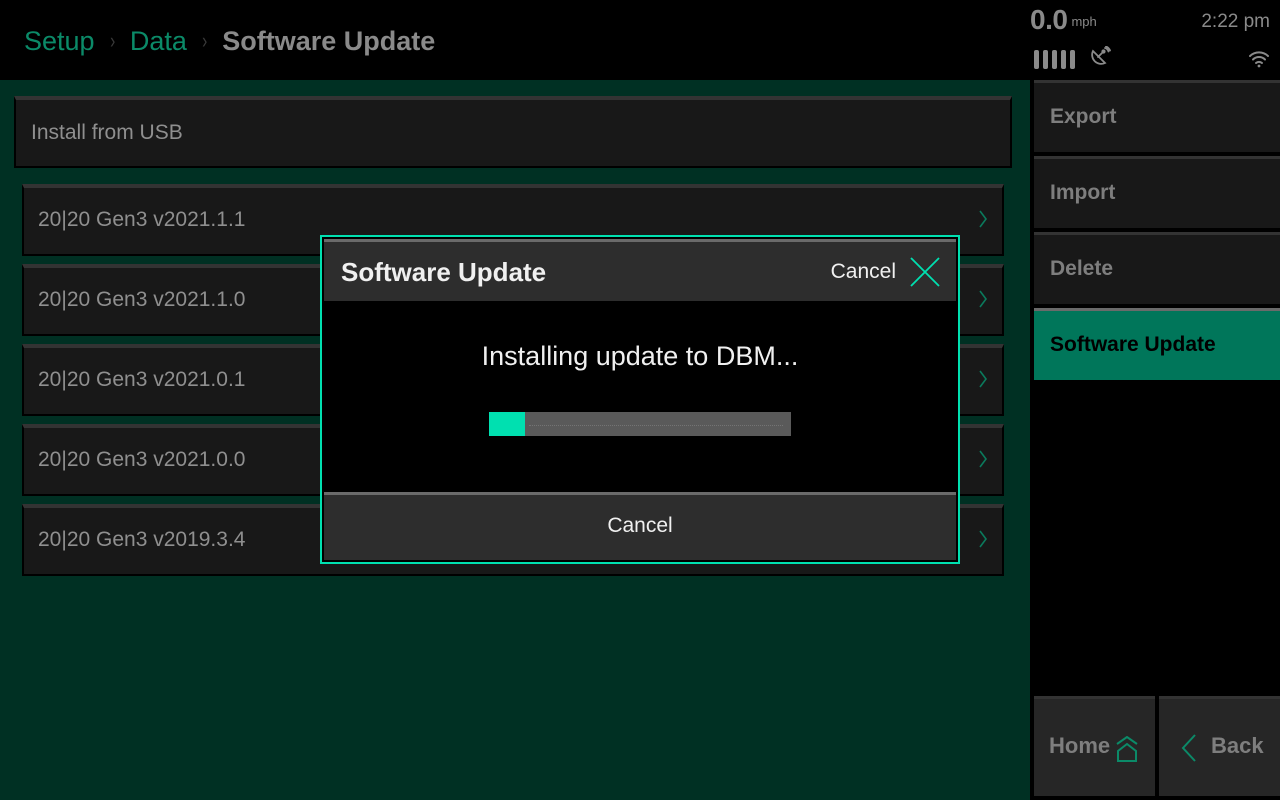 The width and height of the screenshot is (1280, 800). What do you see at coordinates (1084, 21) in the screenshot?
I see `speed-unit: mph` at bounding box center [1084, 21].